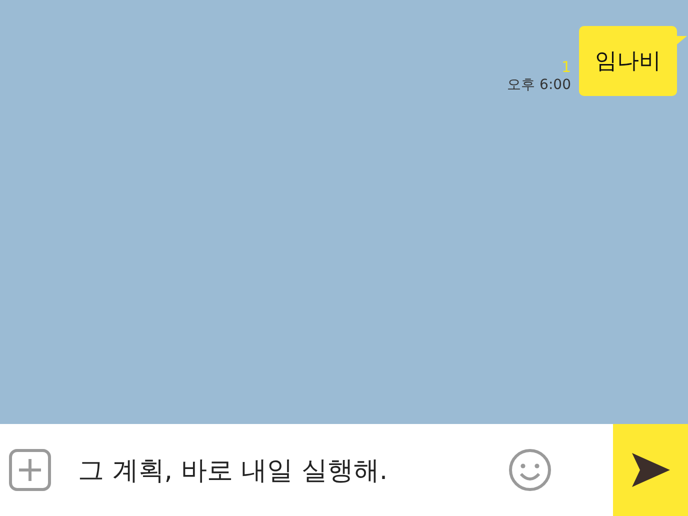  I want to click on send-button, so click(650, 470).